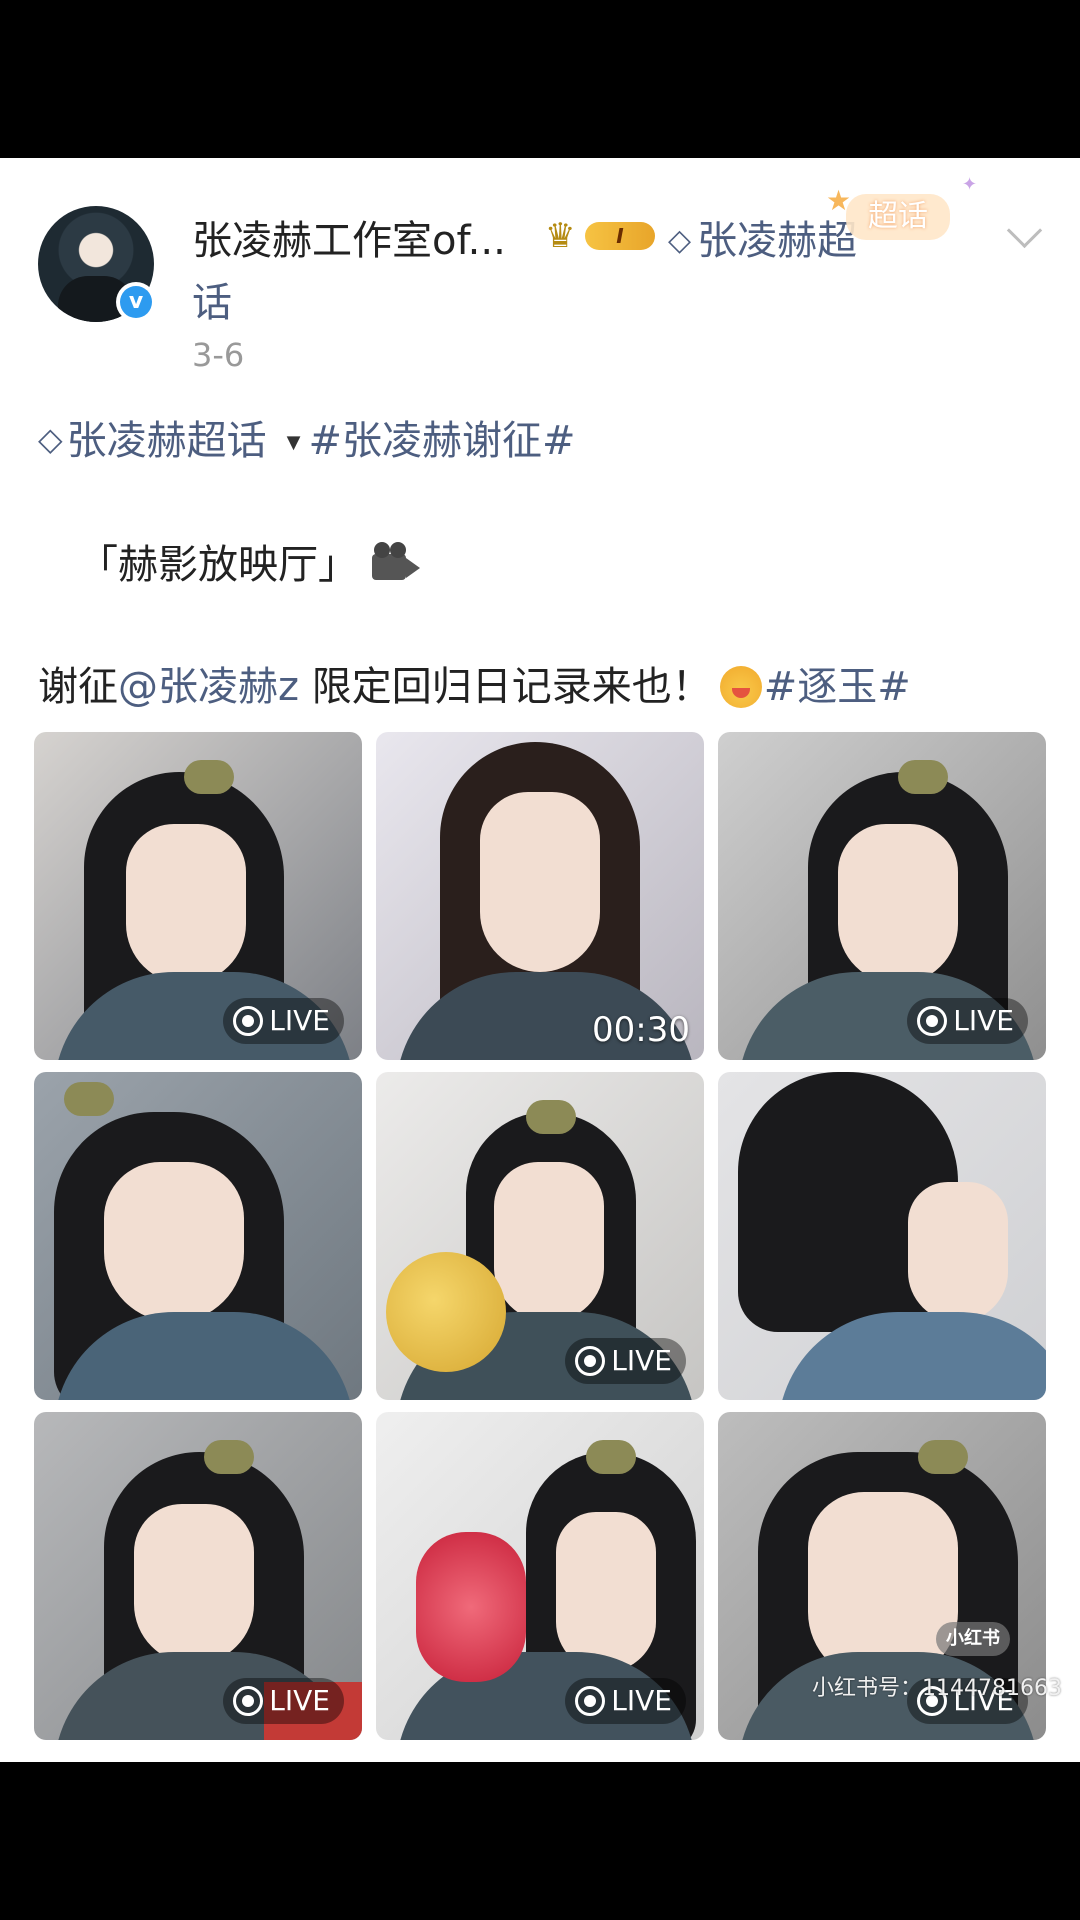  I want to click on watermark-id: 小红书号：1144781663, so click(937, 1688).